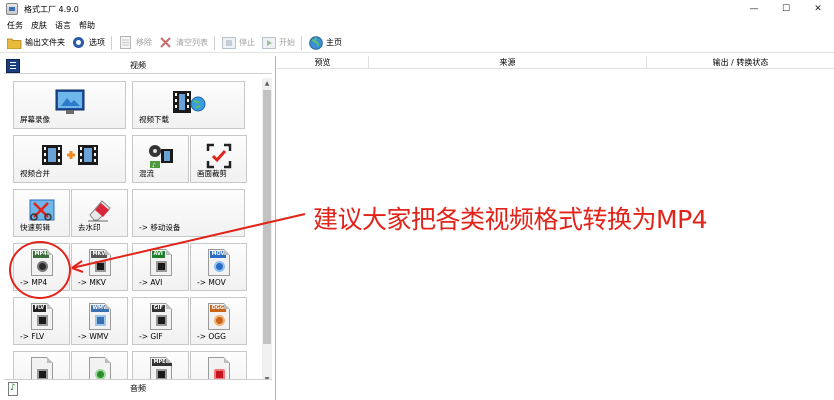  What do you see at coordinates (97, 42) in the screenshot?
I see `options-label: 选项` at bounding box center [97, 42].